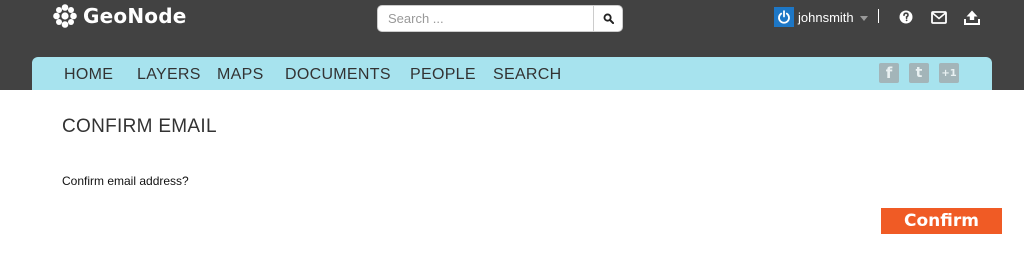 The image size is (1024, 264). What do you see at coordinates (863, 18) in the screenshot?
I see `chevron-down-icon` at bounding box center [863, 18].